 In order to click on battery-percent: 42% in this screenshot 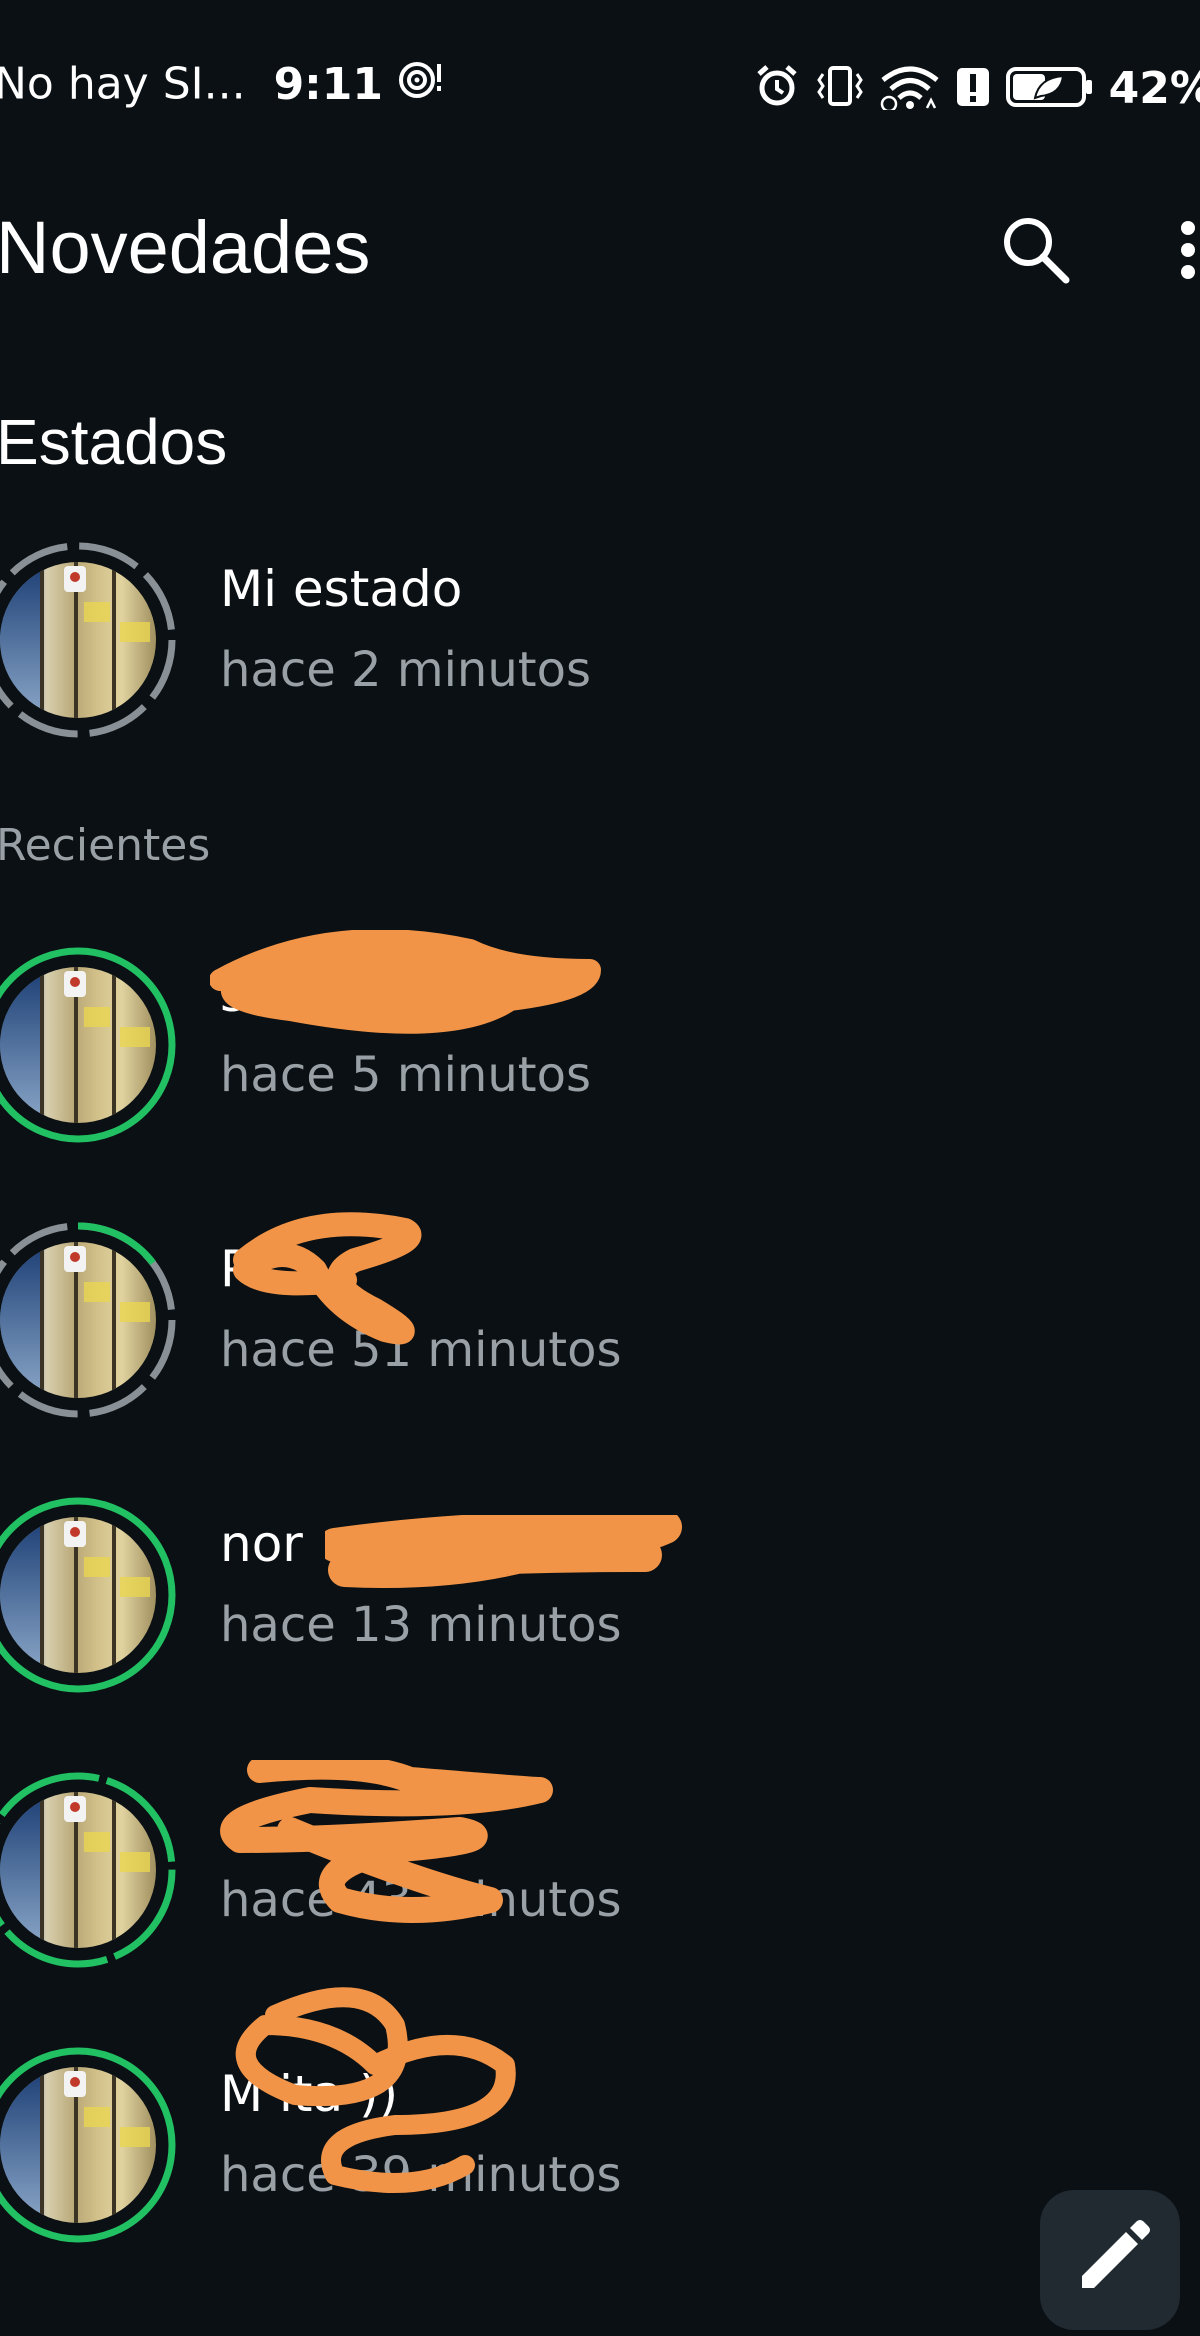, I will do `click(1154, 88)`.